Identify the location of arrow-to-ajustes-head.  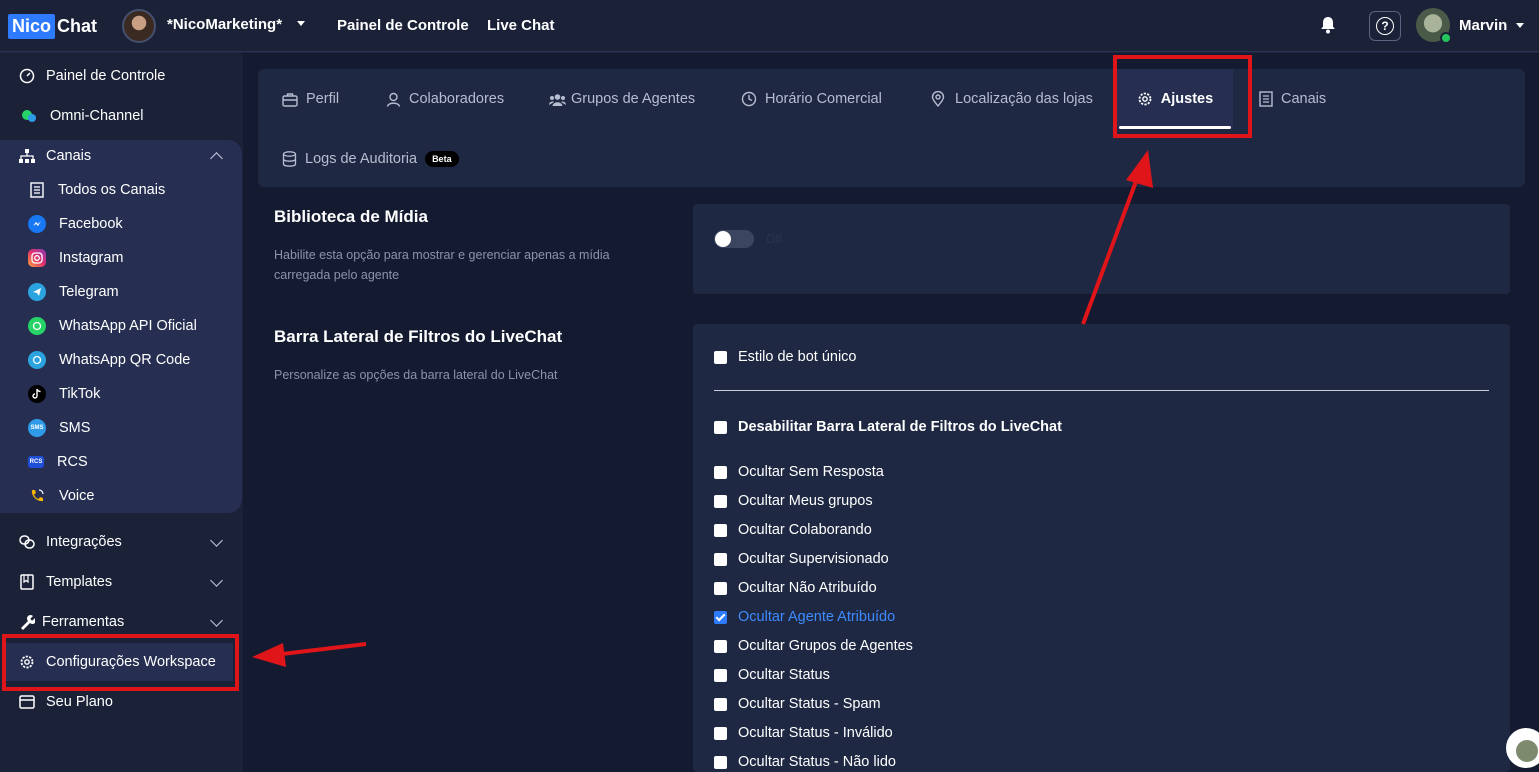
(1139, 169).